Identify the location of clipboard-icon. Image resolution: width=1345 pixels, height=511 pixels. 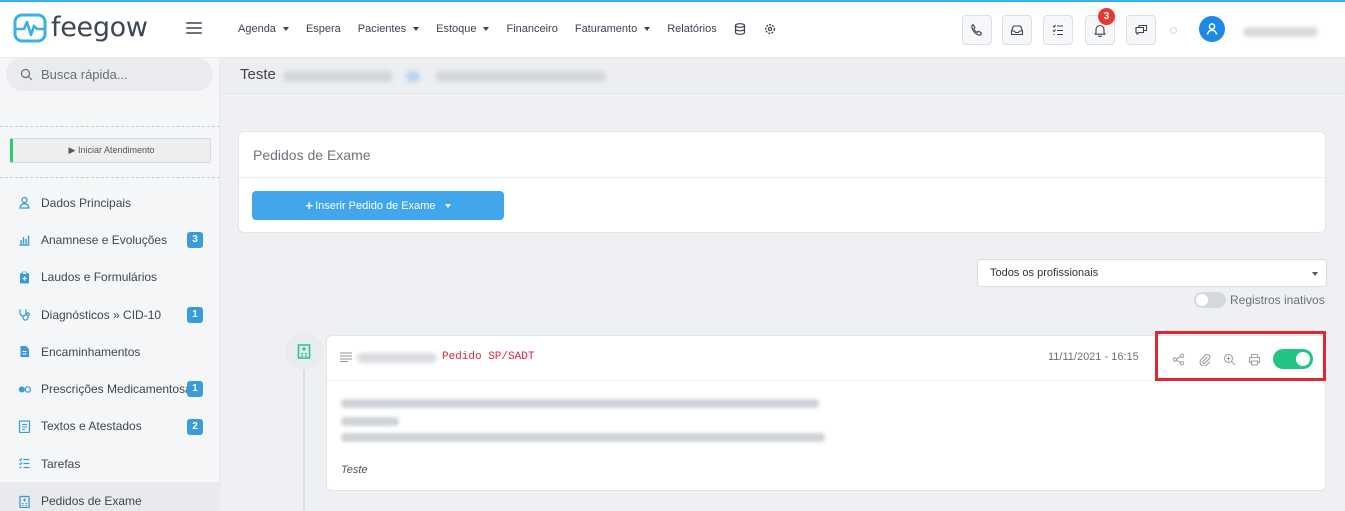
(24, 277).